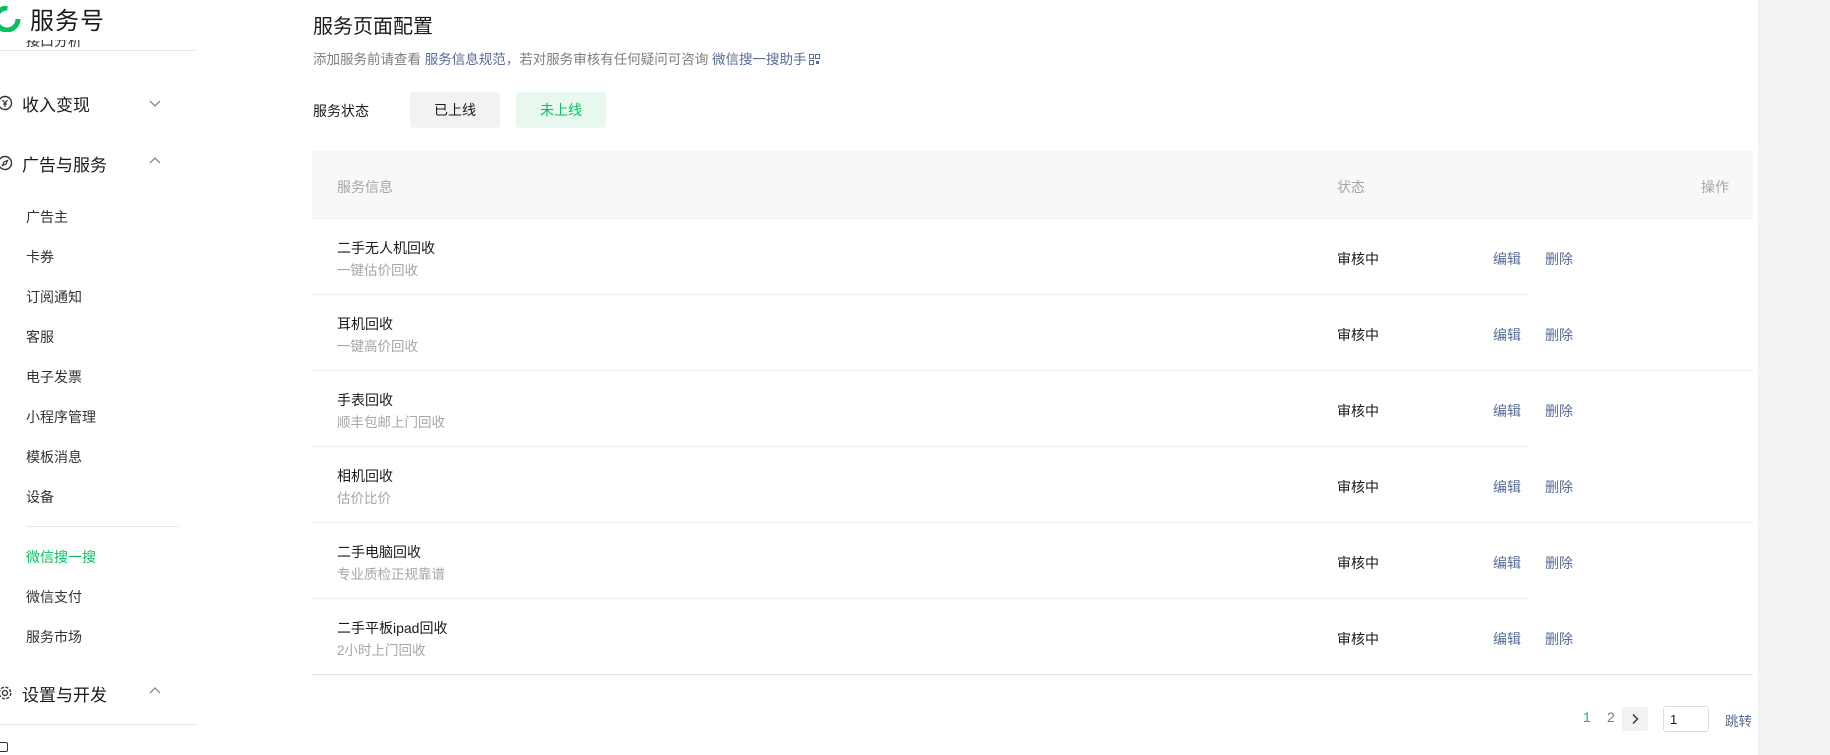 The image size is (1830, 755). I want to click on page-2-button: 2, so click(1611, 717).